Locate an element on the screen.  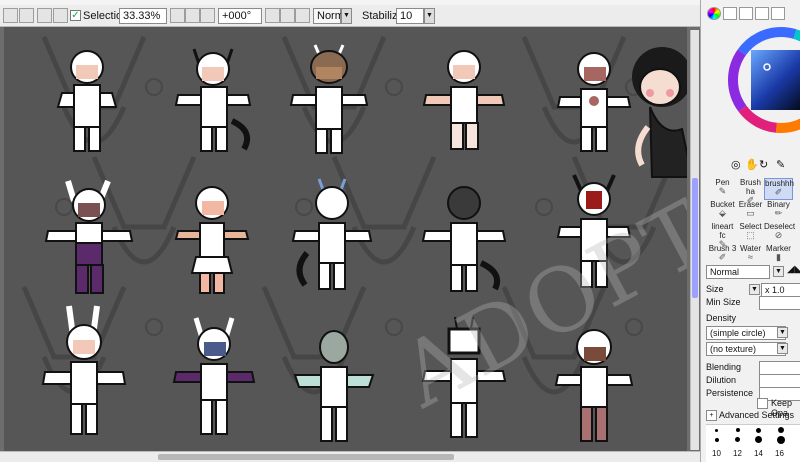
tool-11: Bru✐ is located at coordinates (796, 233).